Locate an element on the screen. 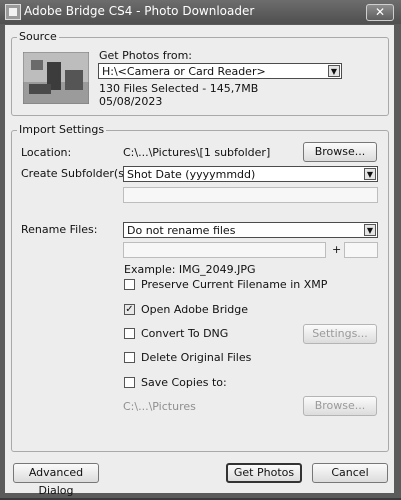  convert-dng-label: Convert To DNG is located at coordinates (185, 333).